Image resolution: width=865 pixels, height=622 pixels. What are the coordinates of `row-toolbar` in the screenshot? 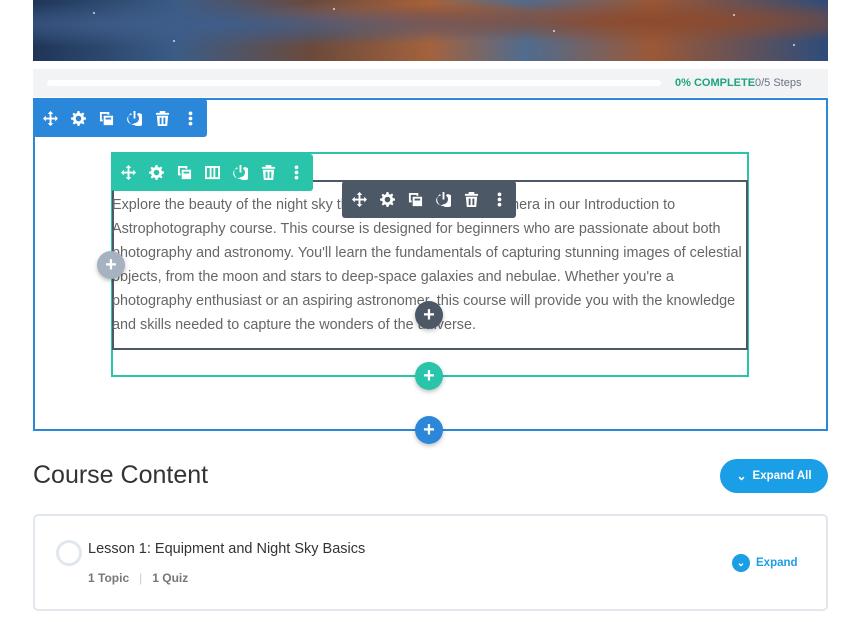 It's located at (212, 172).